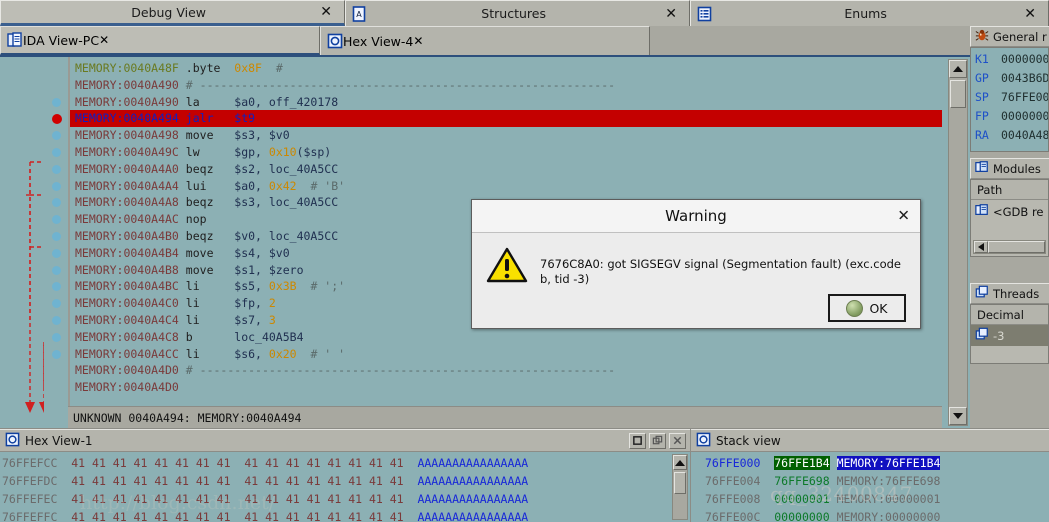  I want to click on thread-id: -3, so click(999, 335).